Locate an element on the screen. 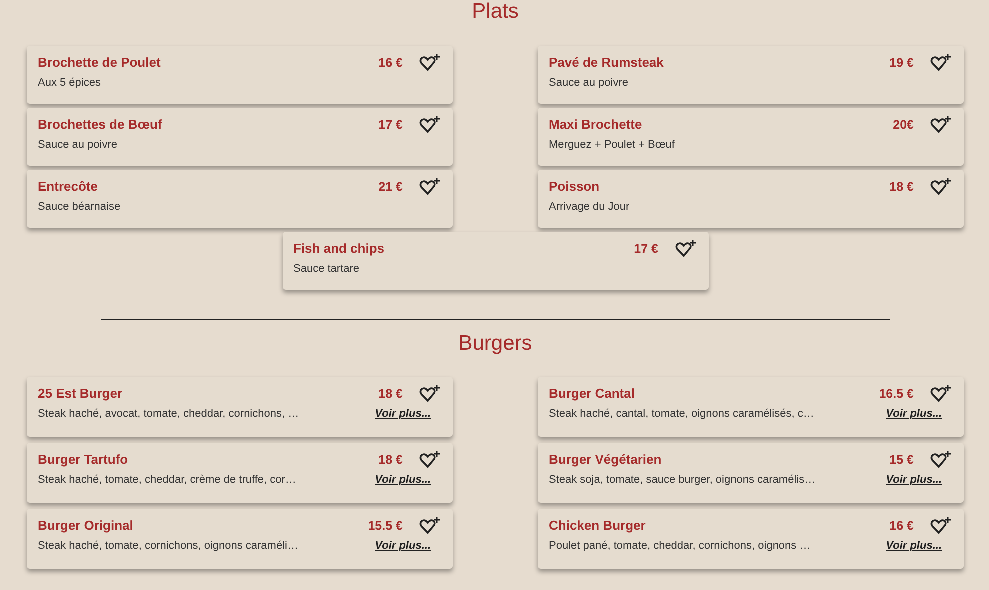 This screenshot has height=590, width=989. dish-description: Arrivage du Jour is located at coordinates (590, 207).